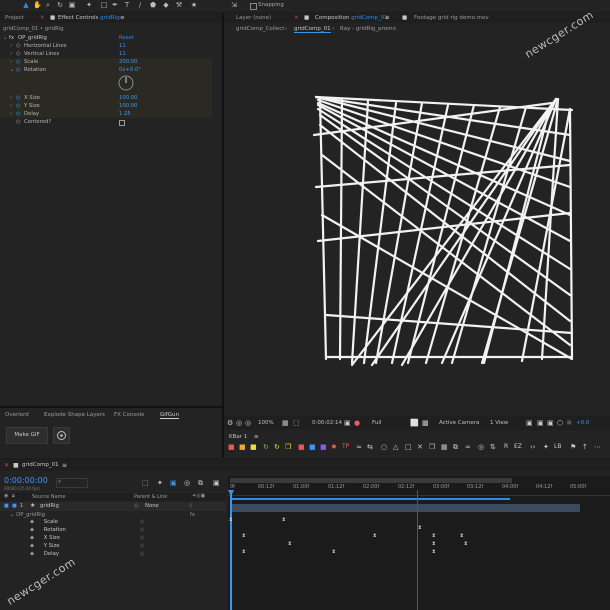 Image resolution: width=610 pixels, height=610 pixels. What do you see at coordinates (417, 550) in the screenshot?
I see `time-marker` at bounding box center [417, 550].